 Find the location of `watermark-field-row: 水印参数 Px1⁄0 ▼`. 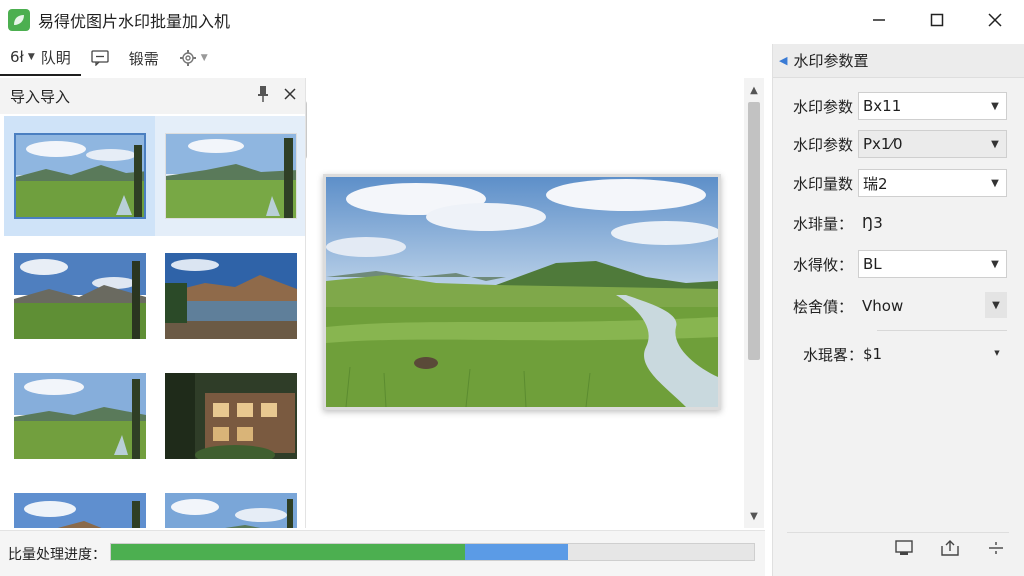

watermark-field-row: 水印参数 Px1⁄0 ▼ is located at coordinates (898, 144).